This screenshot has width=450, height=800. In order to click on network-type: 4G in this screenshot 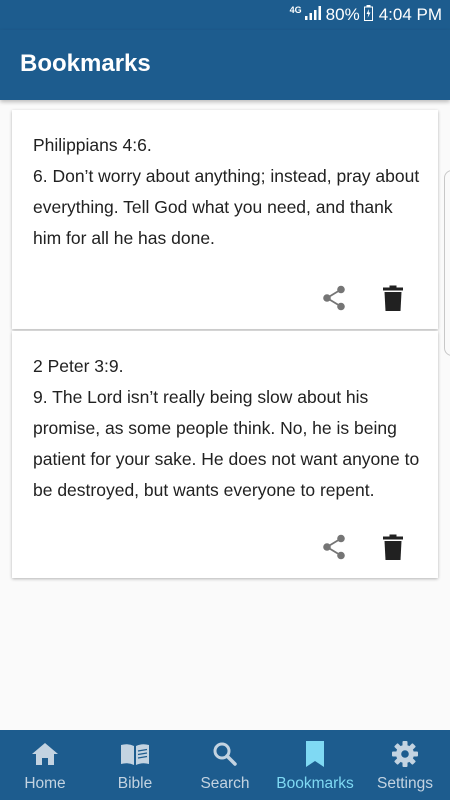, I will do `click(295, 10)`.